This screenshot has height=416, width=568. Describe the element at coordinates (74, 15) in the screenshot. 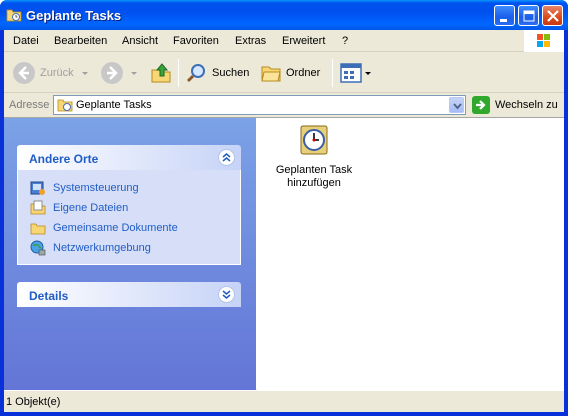

I see `window-title: Geplante Tasks` at that location.